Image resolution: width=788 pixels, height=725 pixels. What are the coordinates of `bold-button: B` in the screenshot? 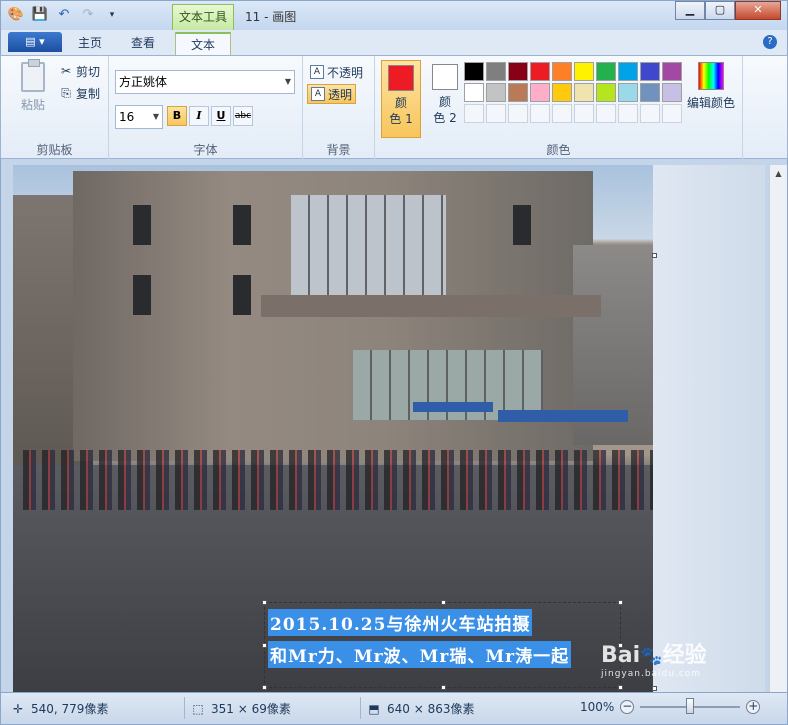 It's located at (177, 116).